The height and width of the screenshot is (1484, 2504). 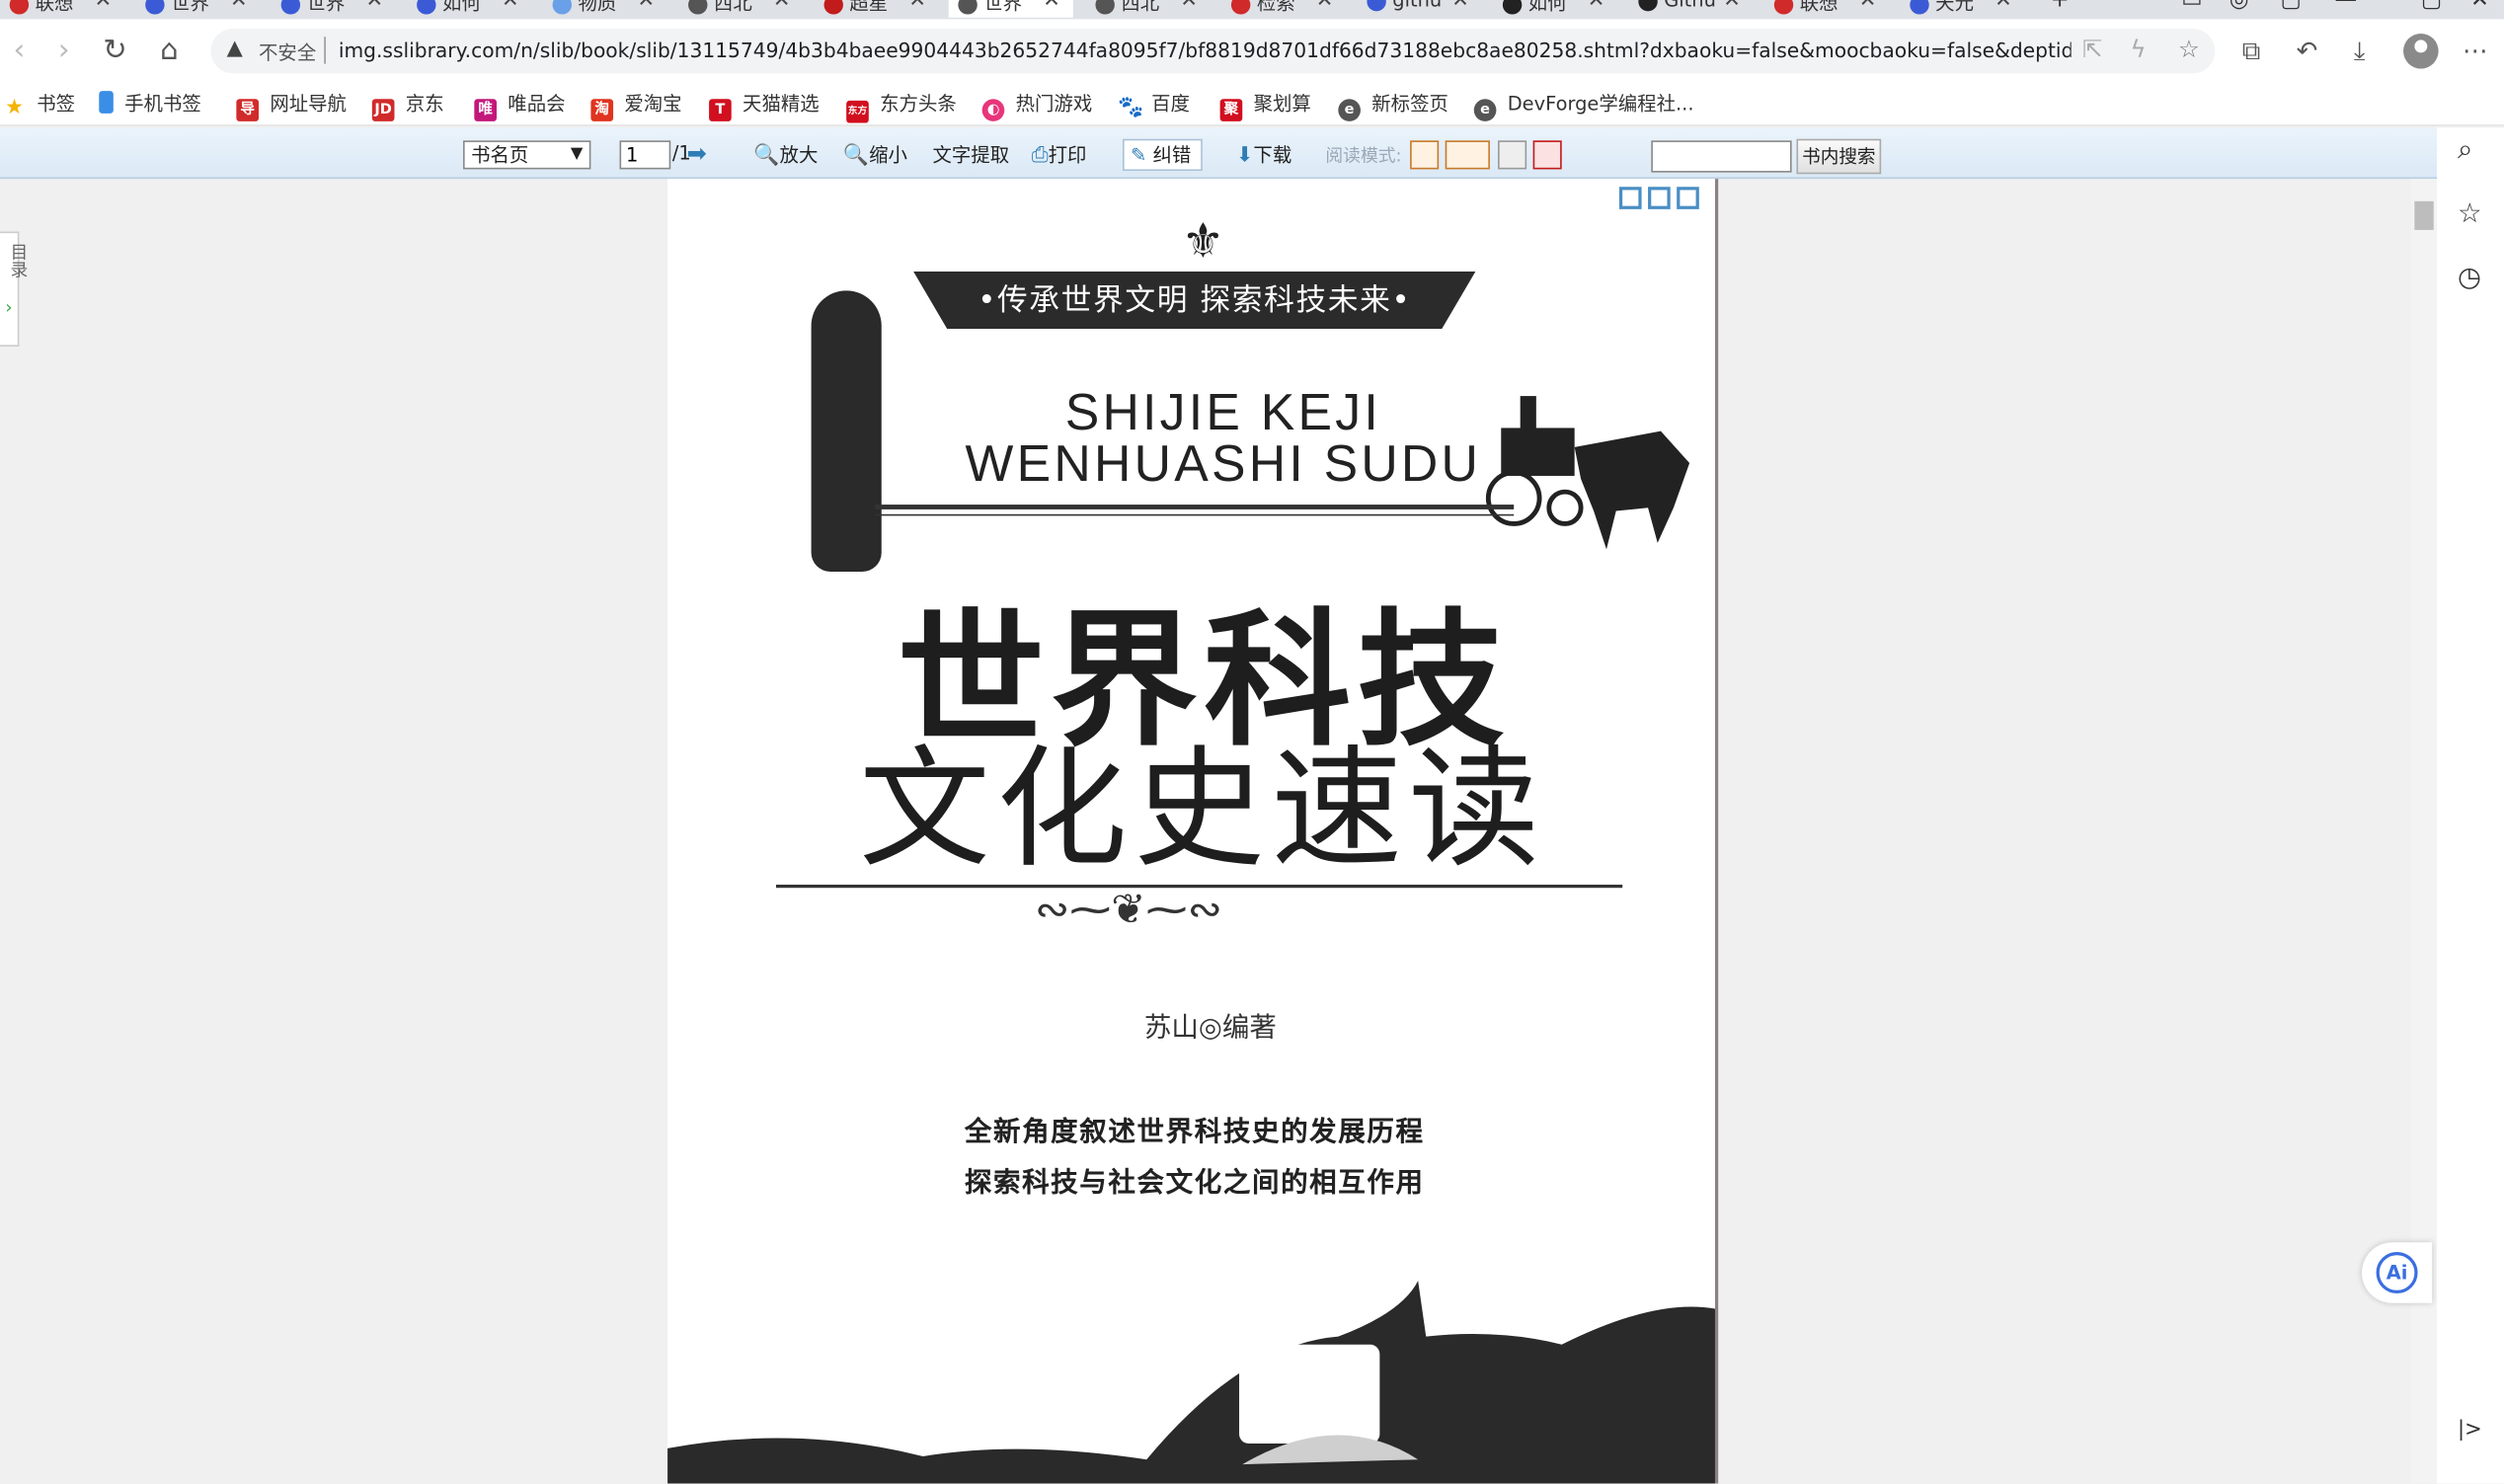 I want to click on bookmark-item: 东方 东方头条, so click(x=901, y=106).